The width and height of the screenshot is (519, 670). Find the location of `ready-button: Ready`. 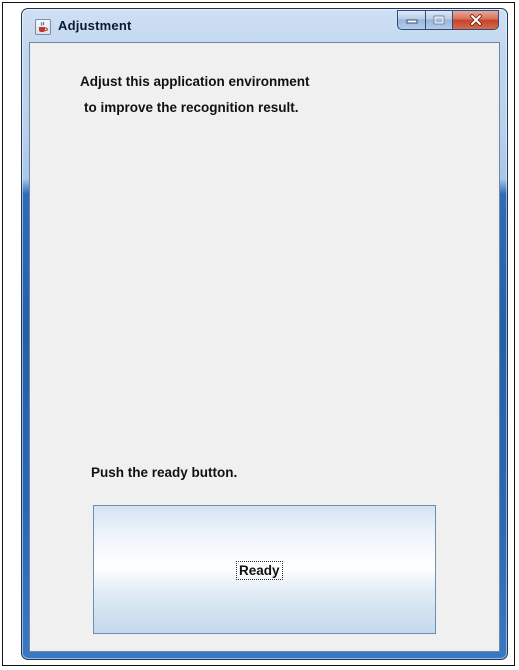

ready-button: Ready is located at coordinates (264, 569).